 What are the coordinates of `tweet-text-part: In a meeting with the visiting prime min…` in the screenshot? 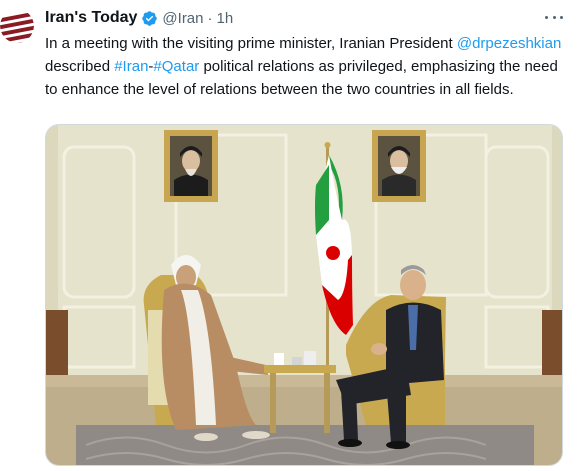 It's located at (251, 43).